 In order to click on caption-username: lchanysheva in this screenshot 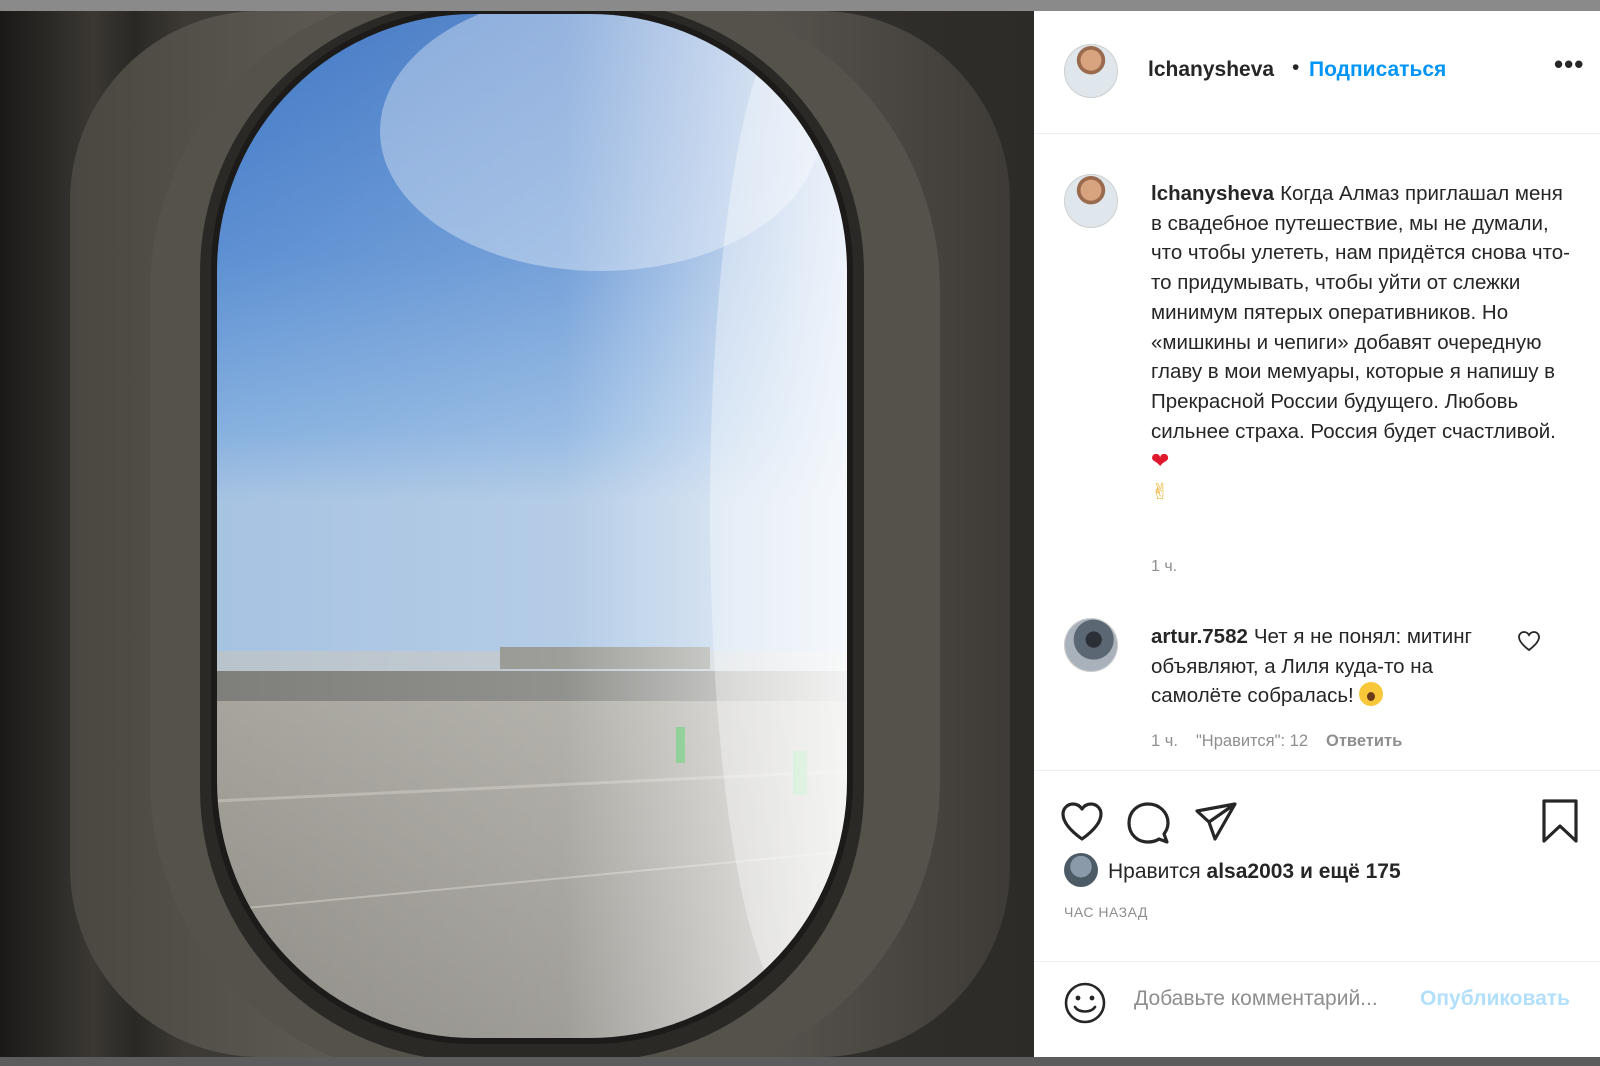, I will do `click(1212, 193)`.